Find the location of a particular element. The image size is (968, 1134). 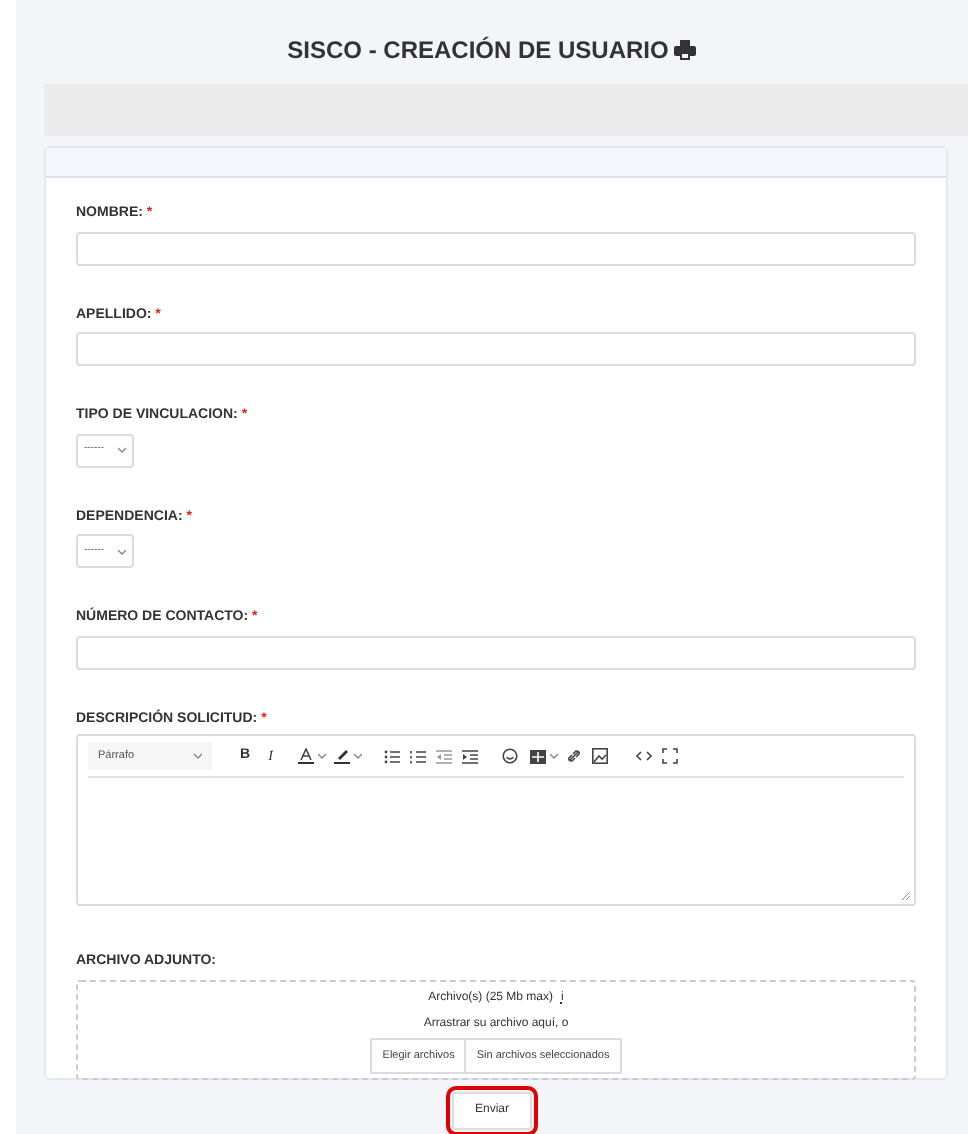

indent-icon is located at coordinates (470, 756).